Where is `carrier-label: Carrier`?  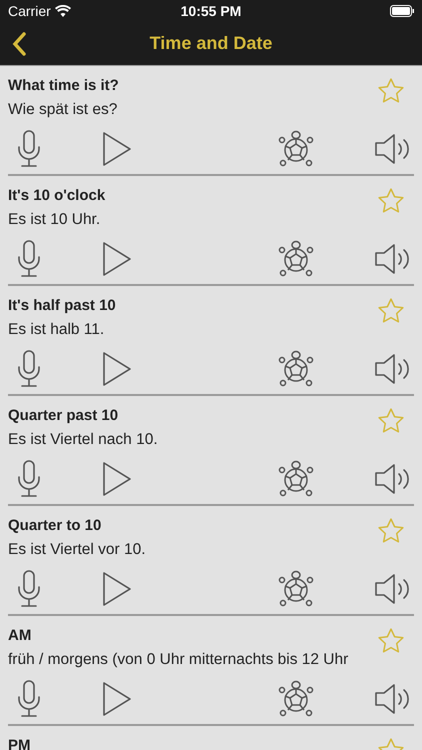 carrier-label: Carrier is located at coordinates (29, 11).